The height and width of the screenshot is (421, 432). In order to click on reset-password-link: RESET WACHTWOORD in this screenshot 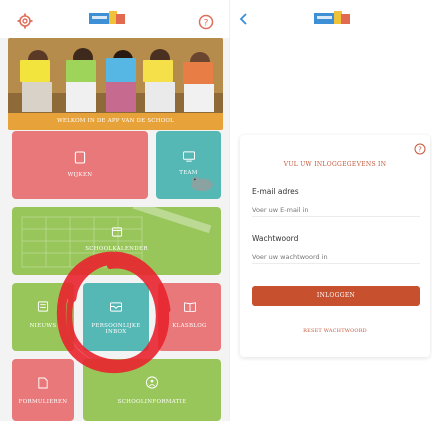, I will do `click(335, 331)`.